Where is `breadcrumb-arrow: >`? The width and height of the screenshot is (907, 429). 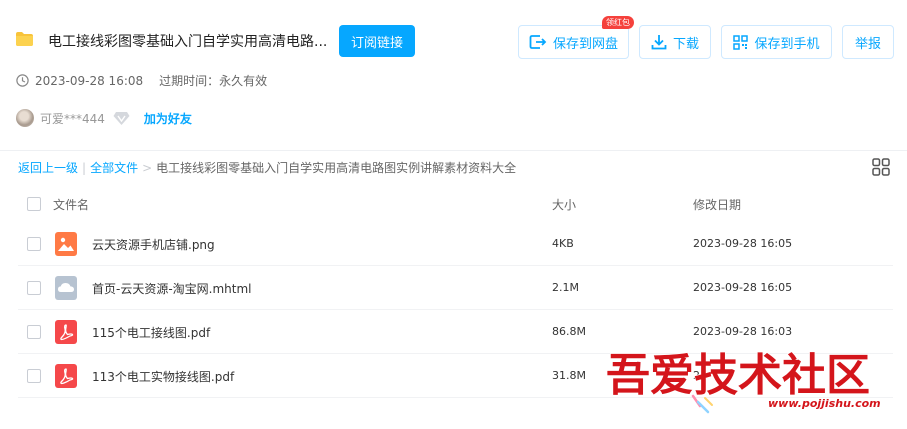
breadcrumb-arrow: > is located at coordinates (147, 167).